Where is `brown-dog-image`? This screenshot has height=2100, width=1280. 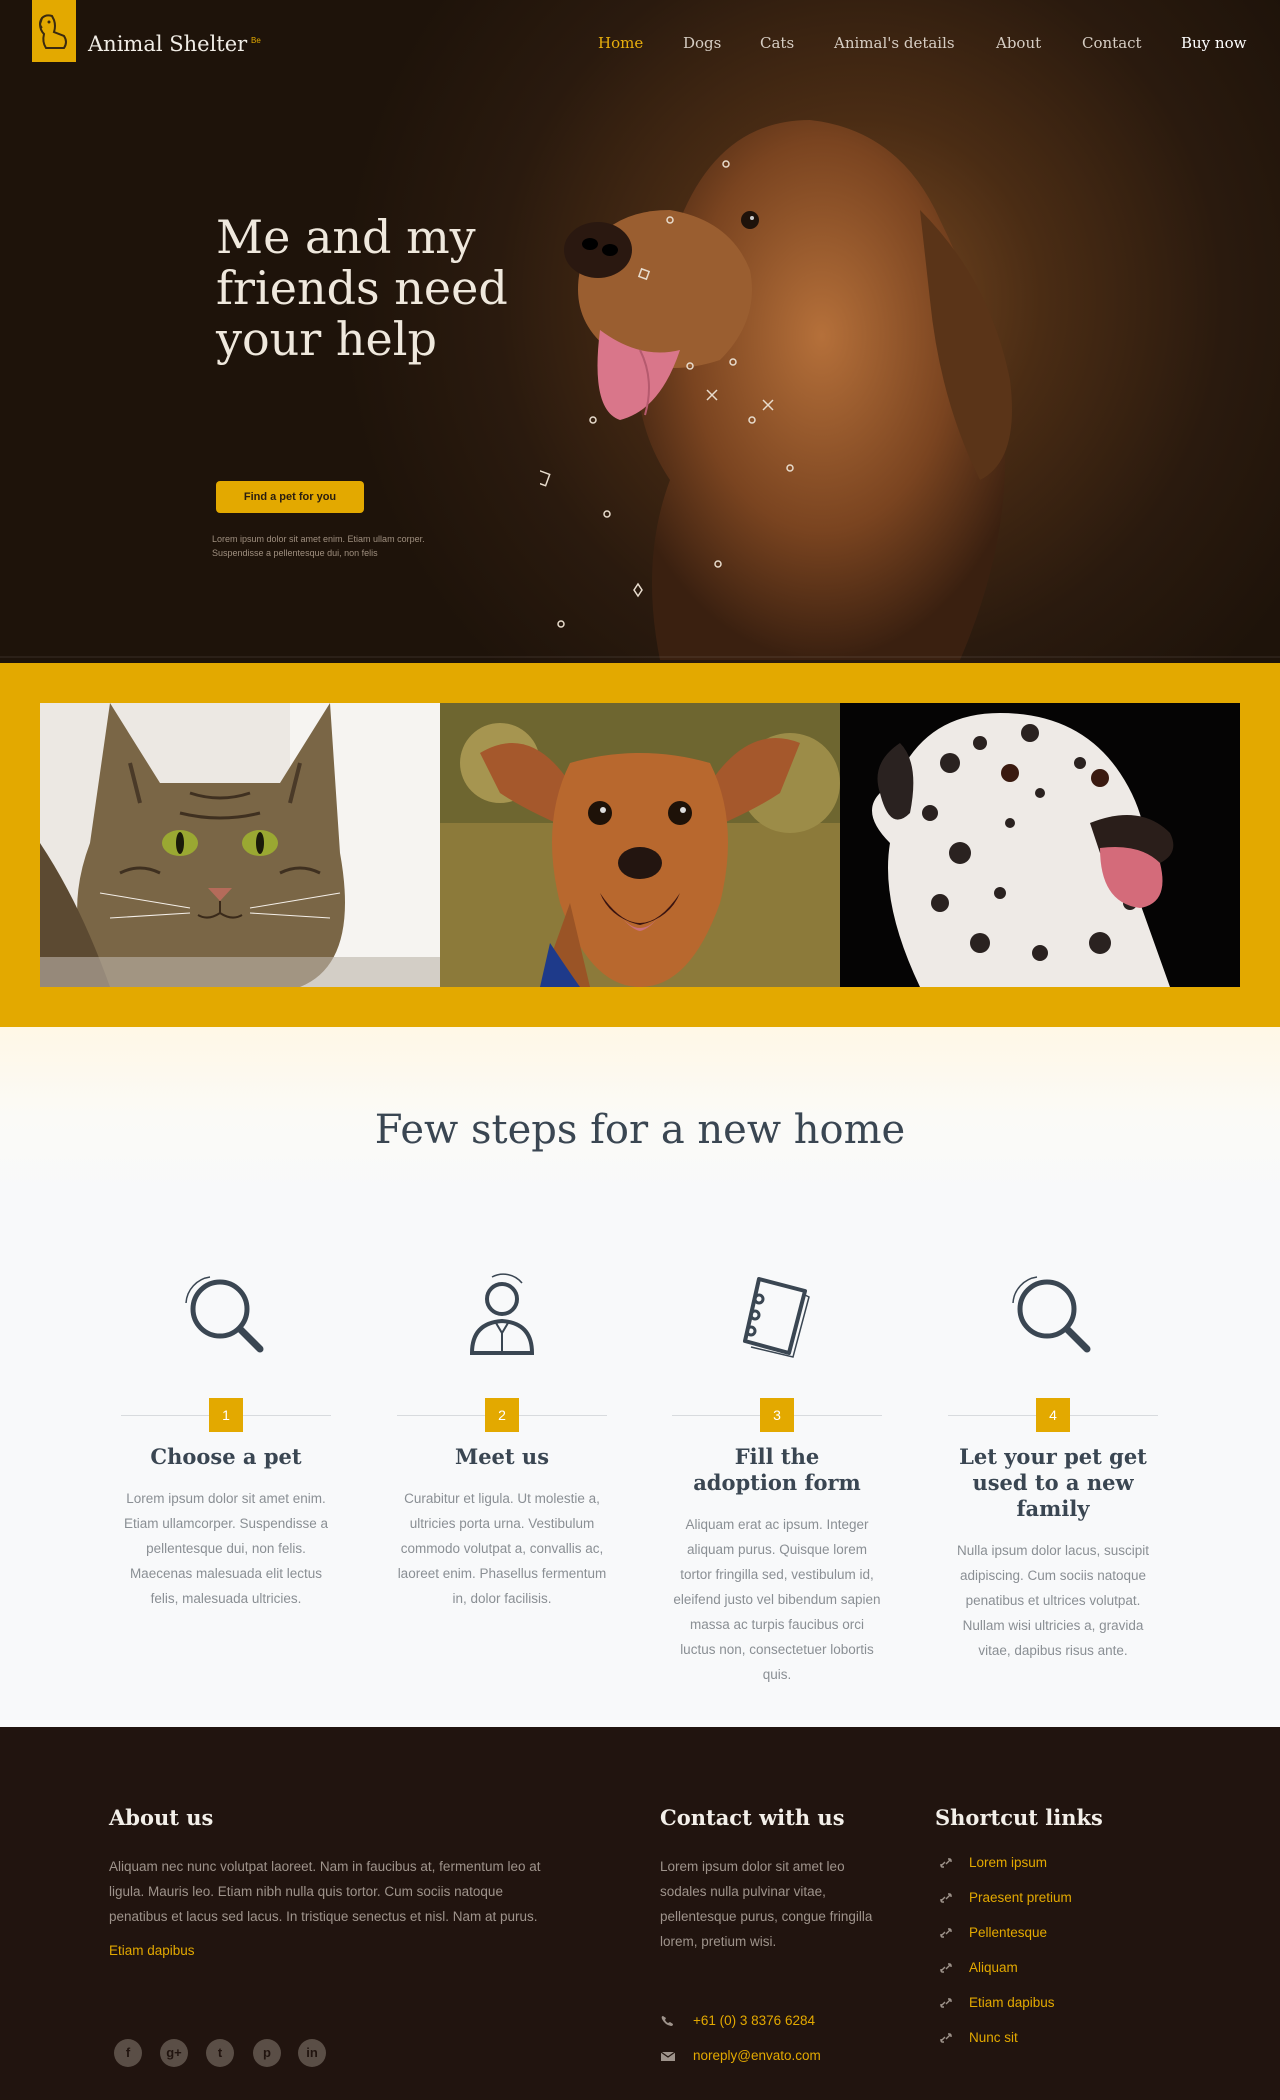 brown-dog-image is located at coordinates (640, 845).